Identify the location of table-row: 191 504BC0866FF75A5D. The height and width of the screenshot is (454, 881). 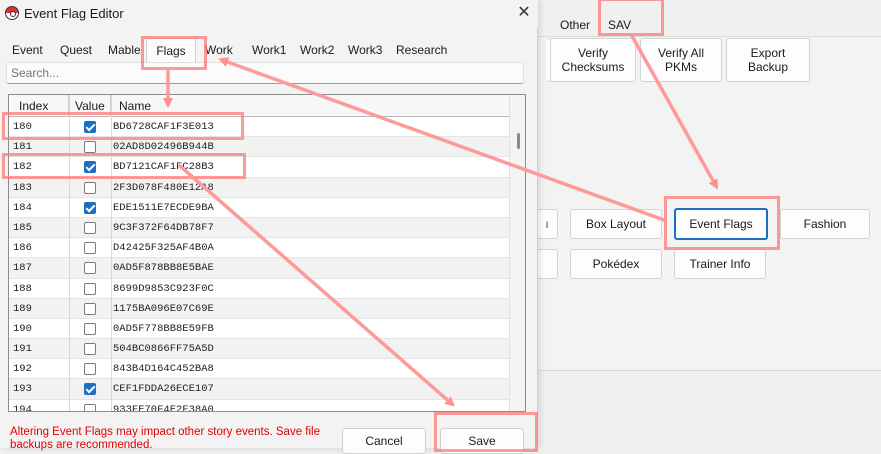
(259, 349).